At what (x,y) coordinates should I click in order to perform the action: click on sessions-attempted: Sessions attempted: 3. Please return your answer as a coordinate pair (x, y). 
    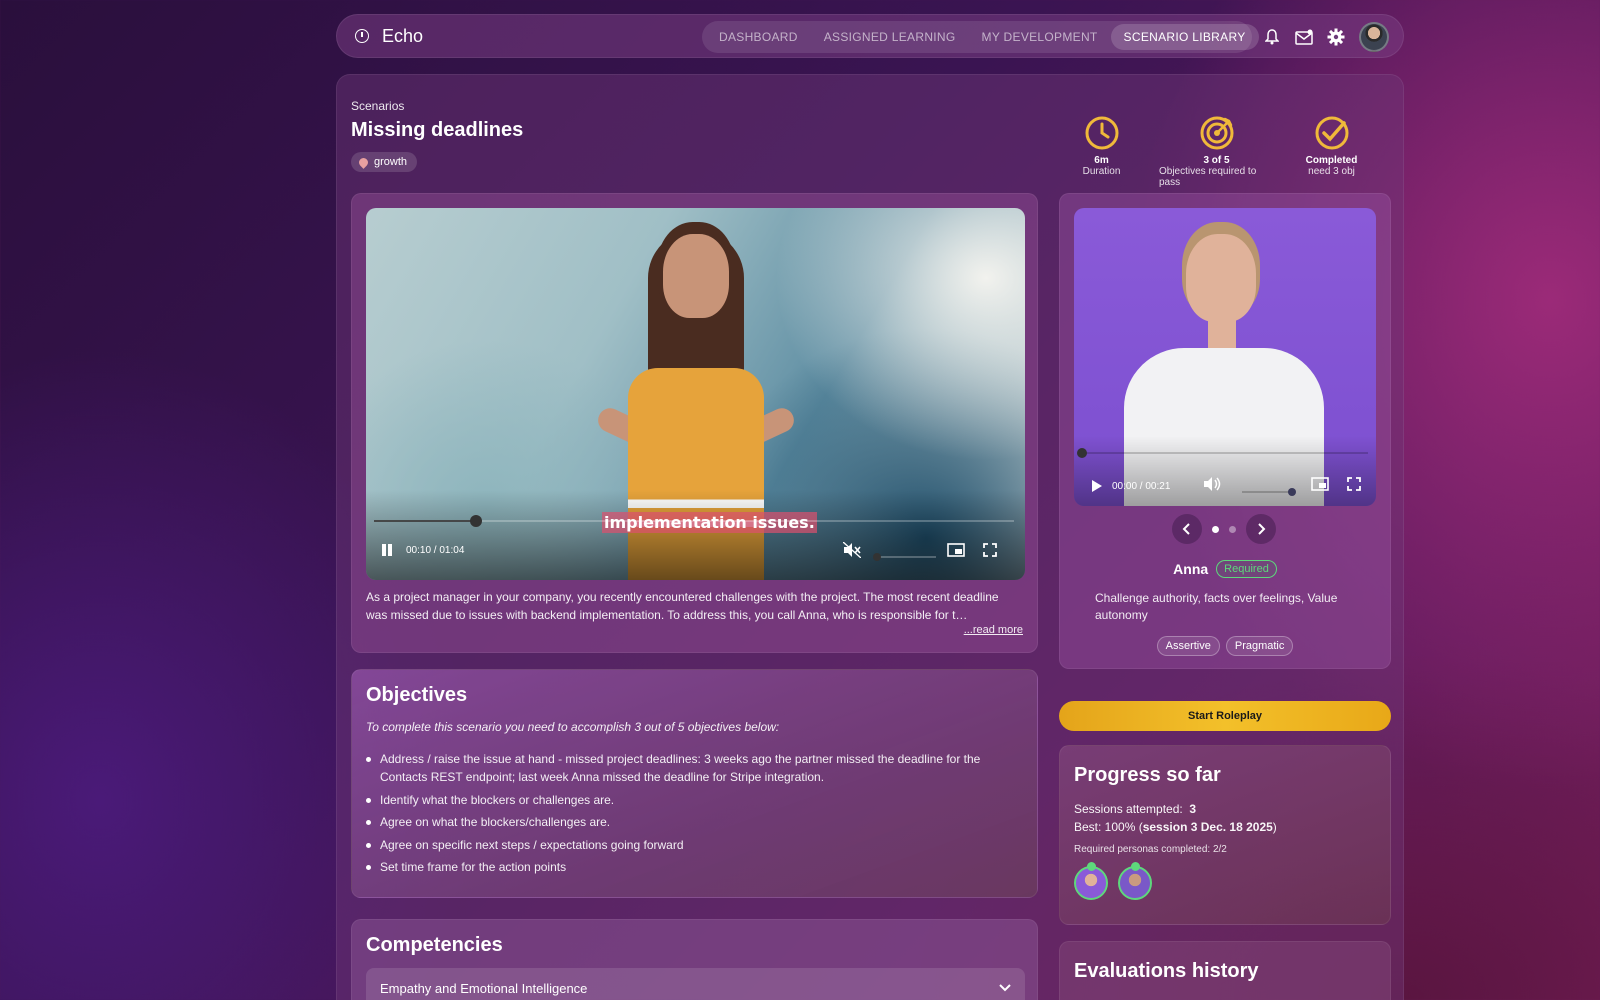
    Looking at the image, I should click on (1135, 809).